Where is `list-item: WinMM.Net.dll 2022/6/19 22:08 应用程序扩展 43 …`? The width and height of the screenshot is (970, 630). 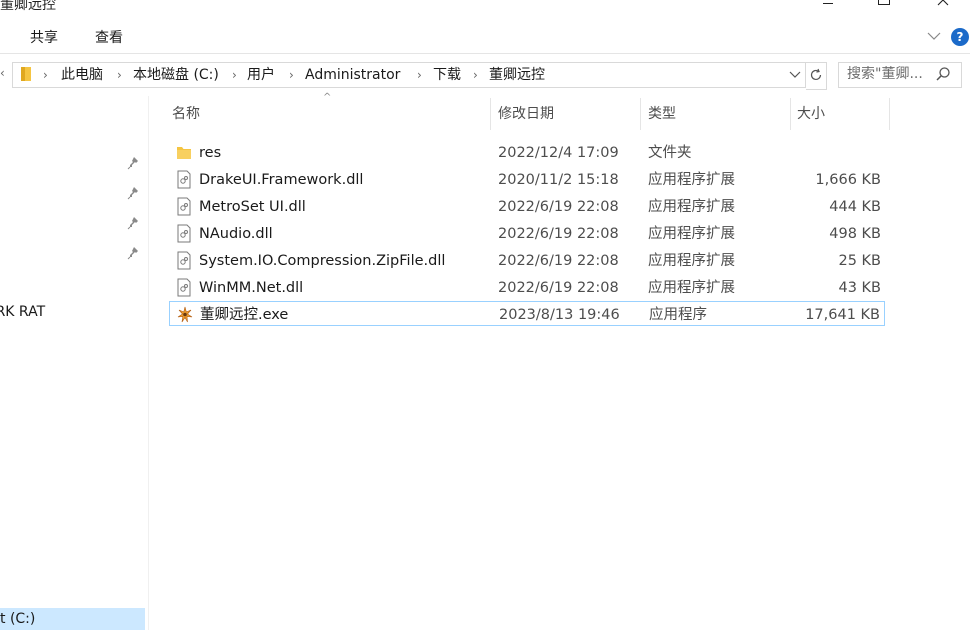
list-item: WinMM.Net.dll 2022/6/19 22:08 应用程序扩展 43 … is located at coordinates (527, 287).